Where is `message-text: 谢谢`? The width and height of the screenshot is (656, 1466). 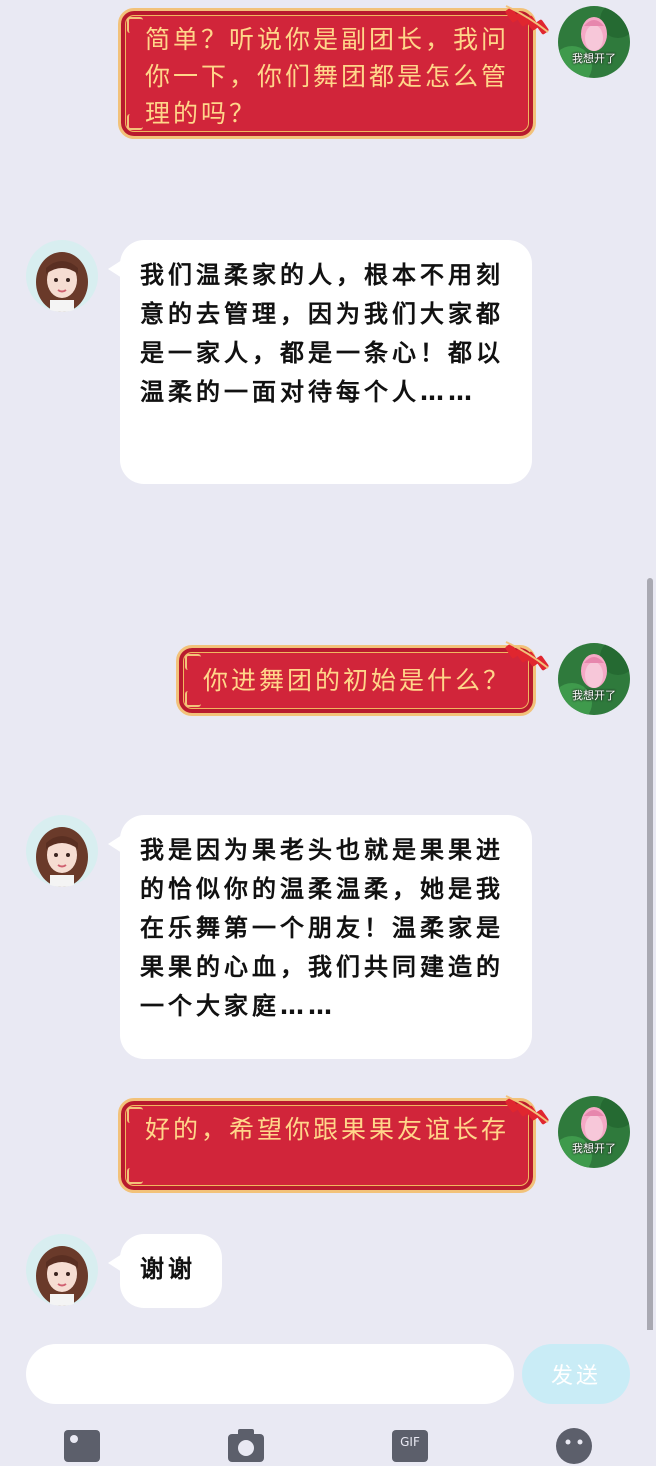
message-text: 谢谢 is located at coordinates (168, 1269).